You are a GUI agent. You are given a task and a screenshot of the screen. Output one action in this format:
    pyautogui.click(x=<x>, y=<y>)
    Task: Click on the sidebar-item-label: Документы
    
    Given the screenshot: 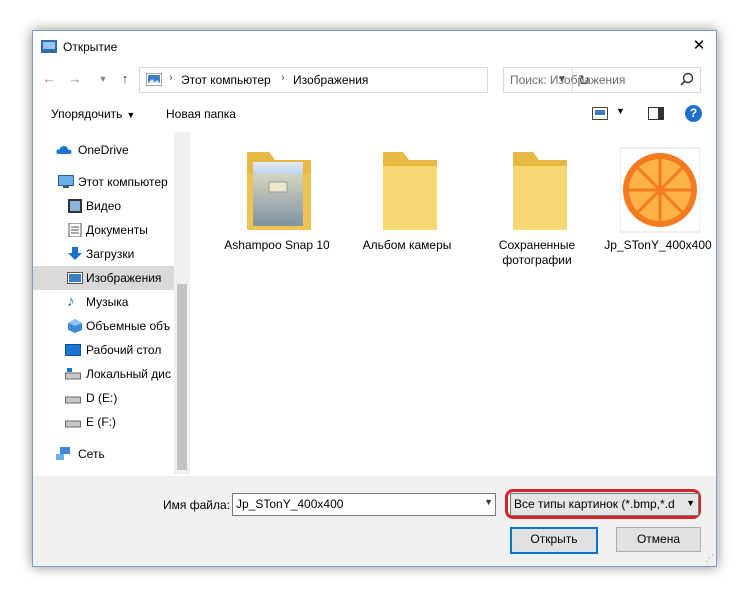 What is the action you would take?
    pyautogui.click(x=117, y=230)
    